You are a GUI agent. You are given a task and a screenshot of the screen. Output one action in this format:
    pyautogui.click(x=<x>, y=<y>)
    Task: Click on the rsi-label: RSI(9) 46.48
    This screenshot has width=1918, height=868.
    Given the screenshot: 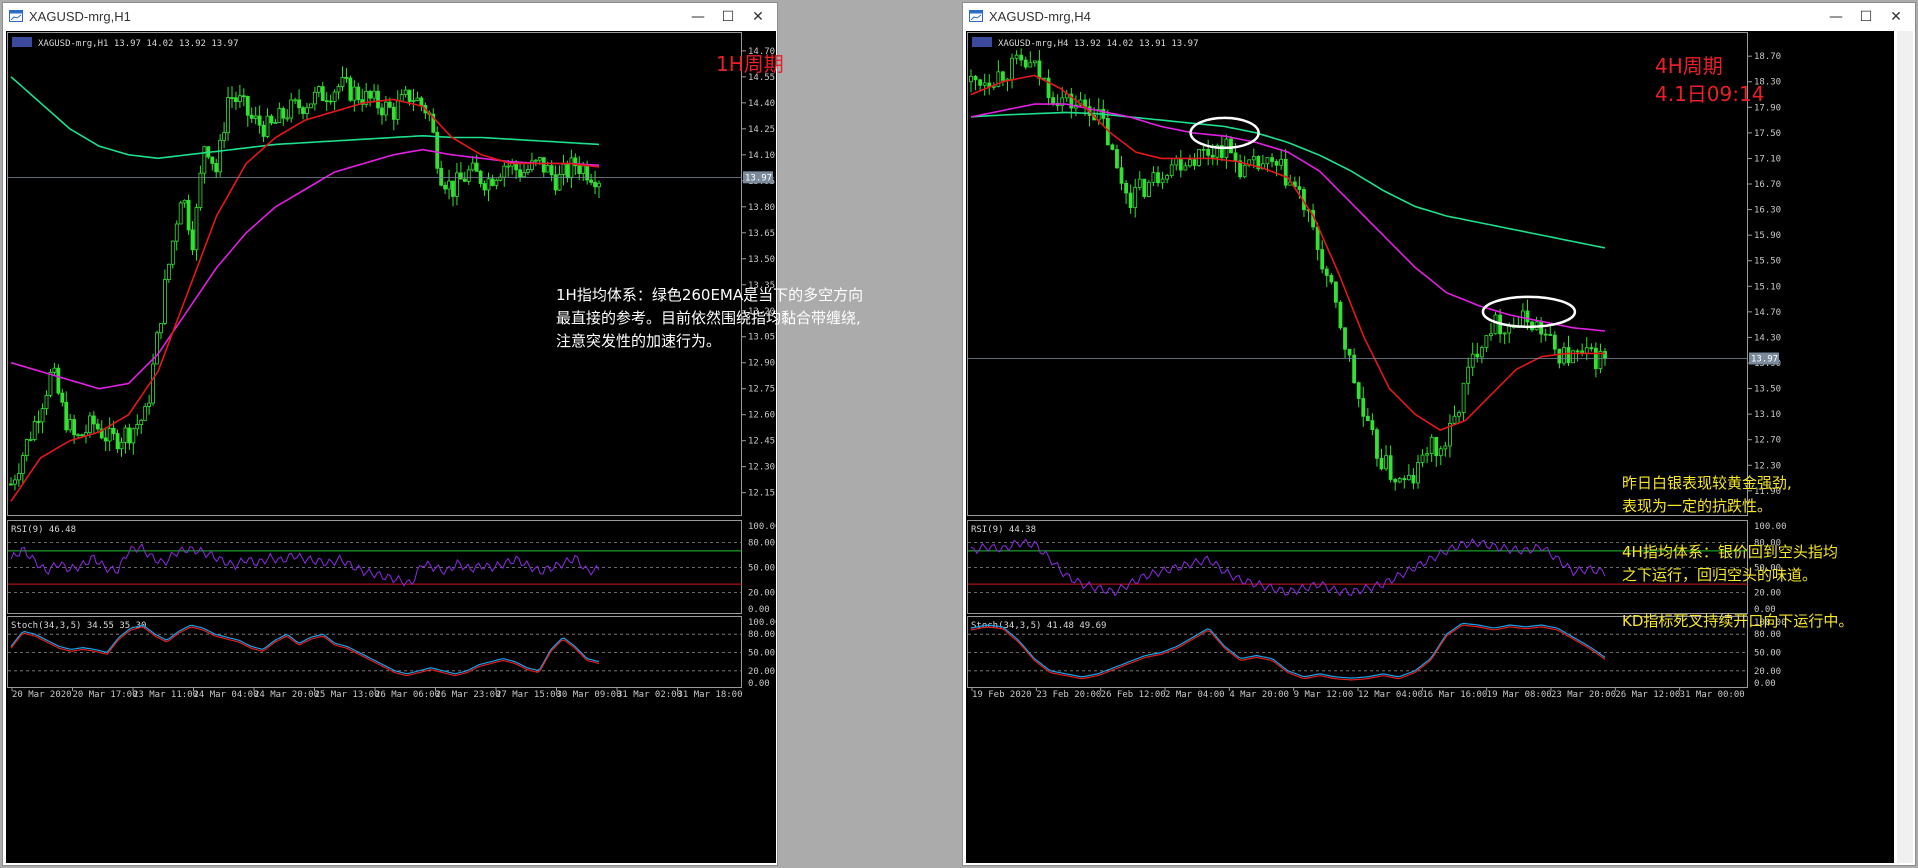 What is the action you would take?
    pyautogui.click(x=43, y=530)
    